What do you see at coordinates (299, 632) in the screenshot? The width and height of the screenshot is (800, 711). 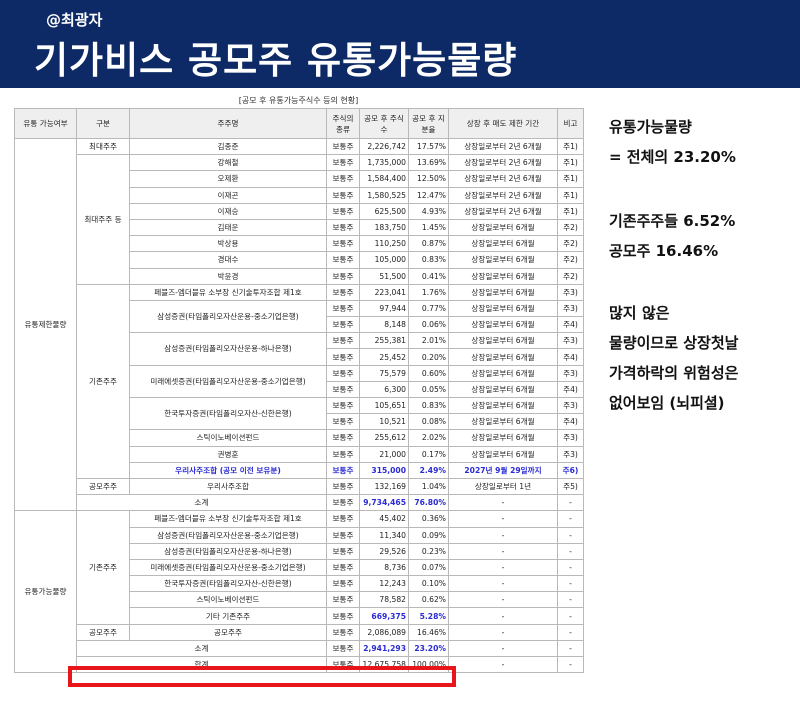 I see `table-row: 공모주주 공모주주 보통주 2,086,089 16.46% - -` at bounding box center [299, 632].